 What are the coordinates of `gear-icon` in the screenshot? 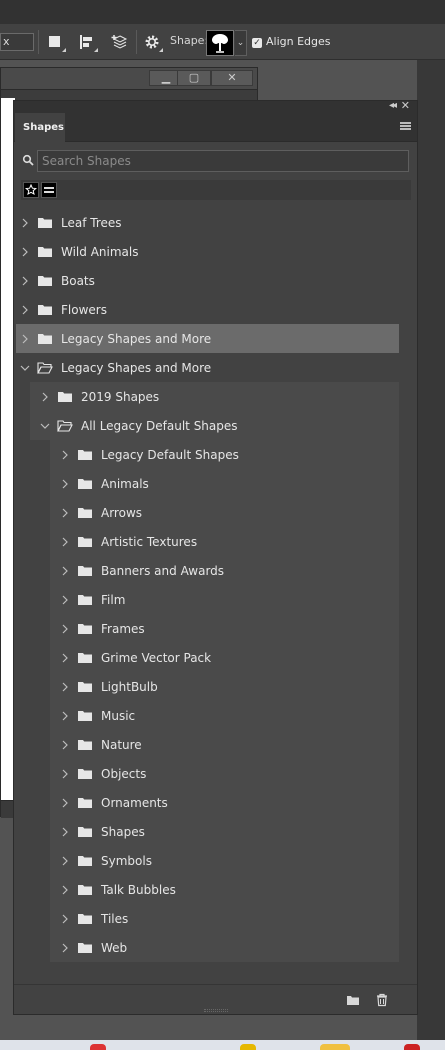 It's located at (152, 42).